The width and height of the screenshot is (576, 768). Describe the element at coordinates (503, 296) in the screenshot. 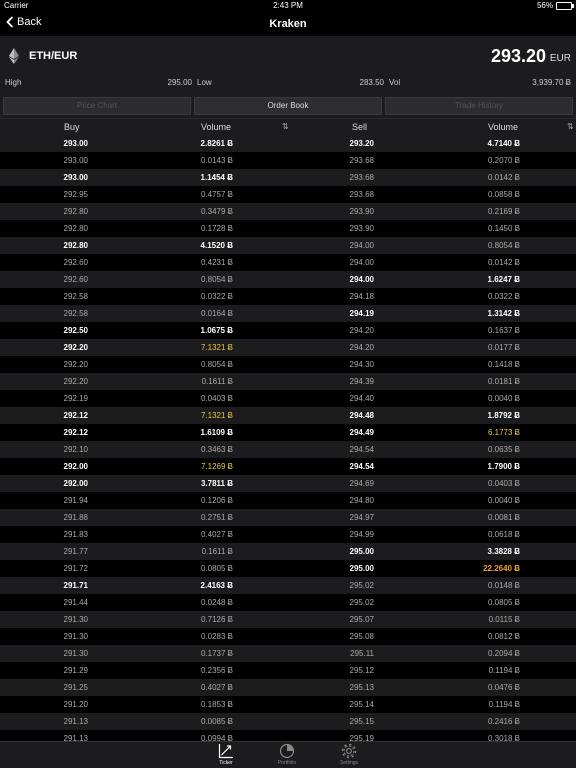

I see `sell-volume: 0.0322 Ƀ` at that location.